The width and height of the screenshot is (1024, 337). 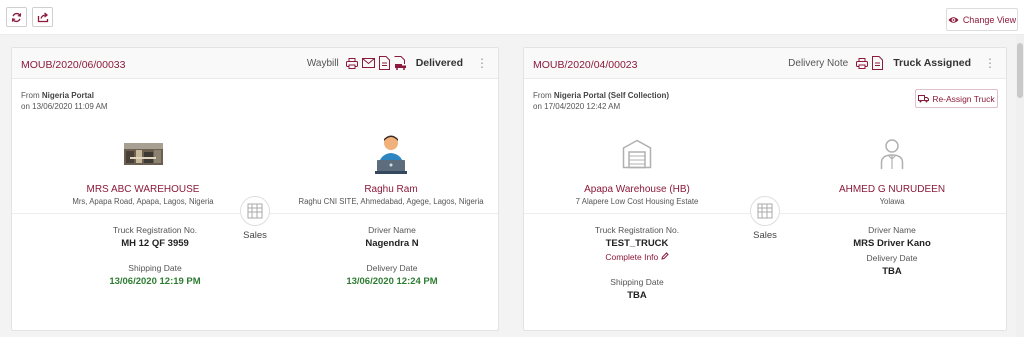 I want to click on card-header-actions: Waybill Delivered ⋮, so click(x=397, y=63).